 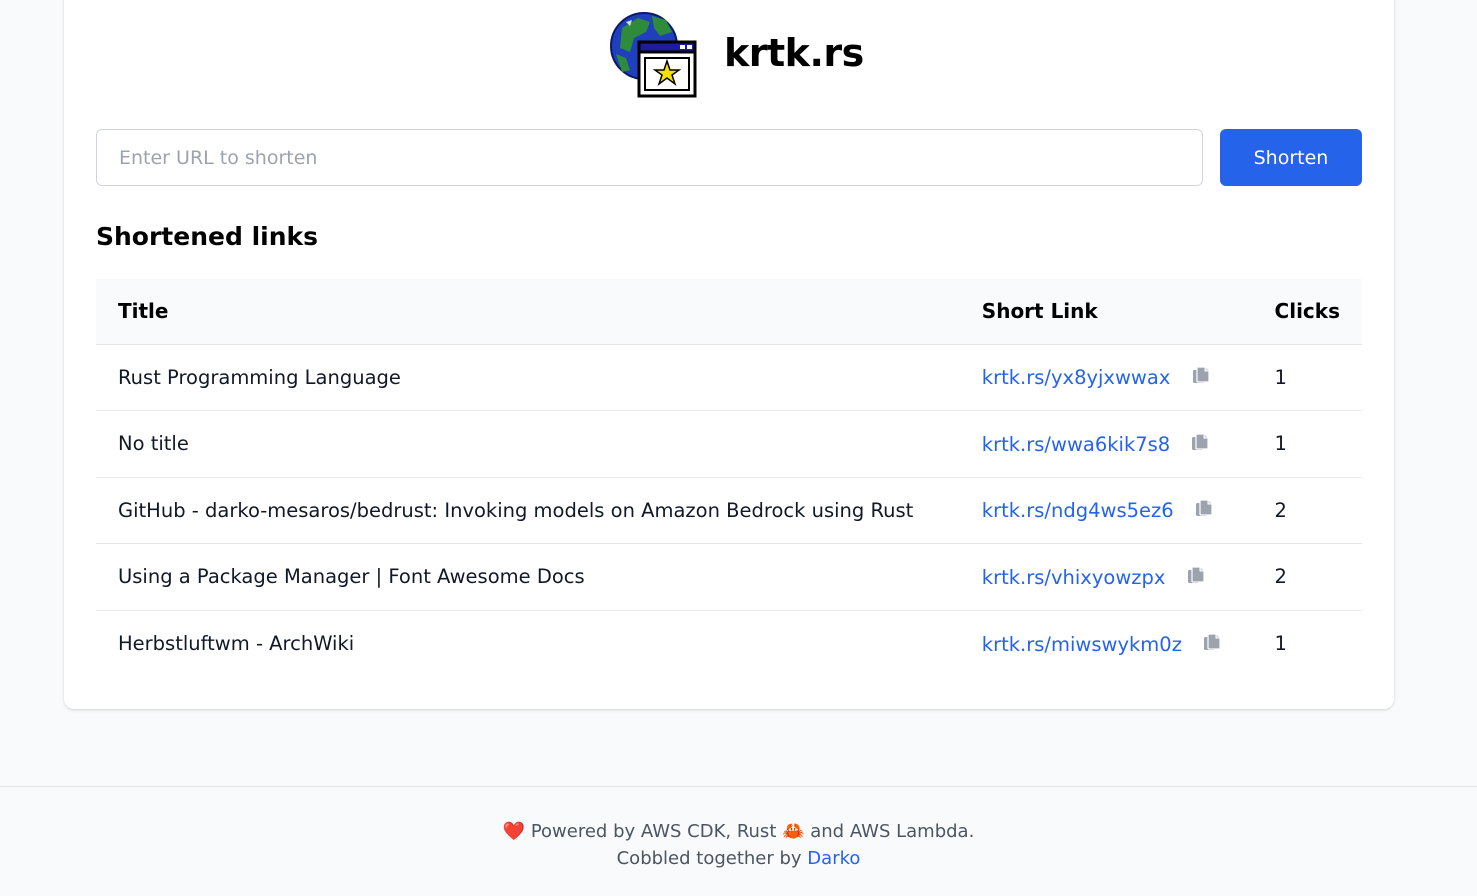 What do you see at coordinates (1076, 444) in the screenshot?
I see `short-link: krtk.rs/wwa6kik7s8` at bounding box center [1076, 444].